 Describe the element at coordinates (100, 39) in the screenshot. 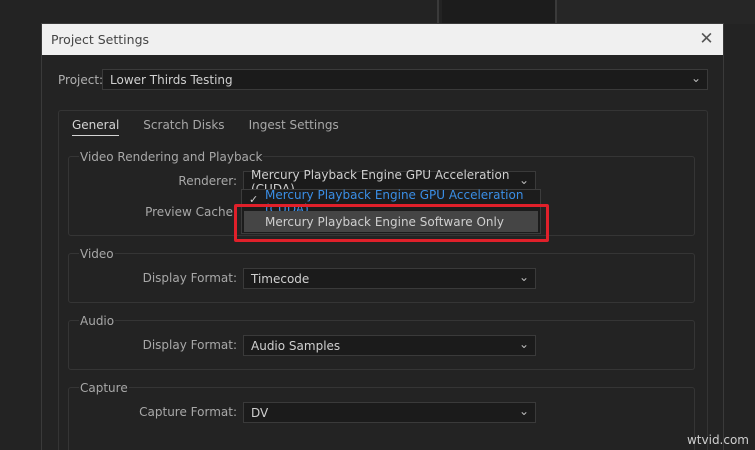

I see `dialog-title: Project Settings` at that location.